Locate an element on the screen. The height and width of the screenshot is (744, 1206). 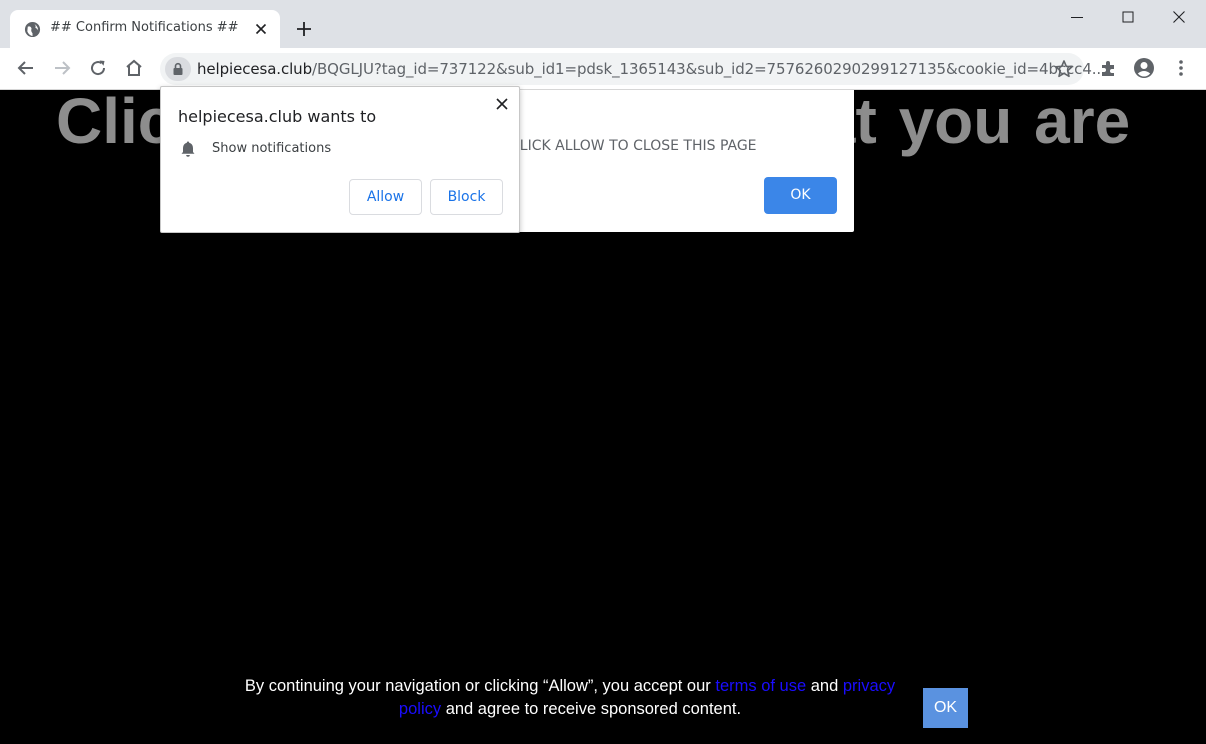
browser-tab: ## Confirm Notifications ## is located at coordinates (145, 29).